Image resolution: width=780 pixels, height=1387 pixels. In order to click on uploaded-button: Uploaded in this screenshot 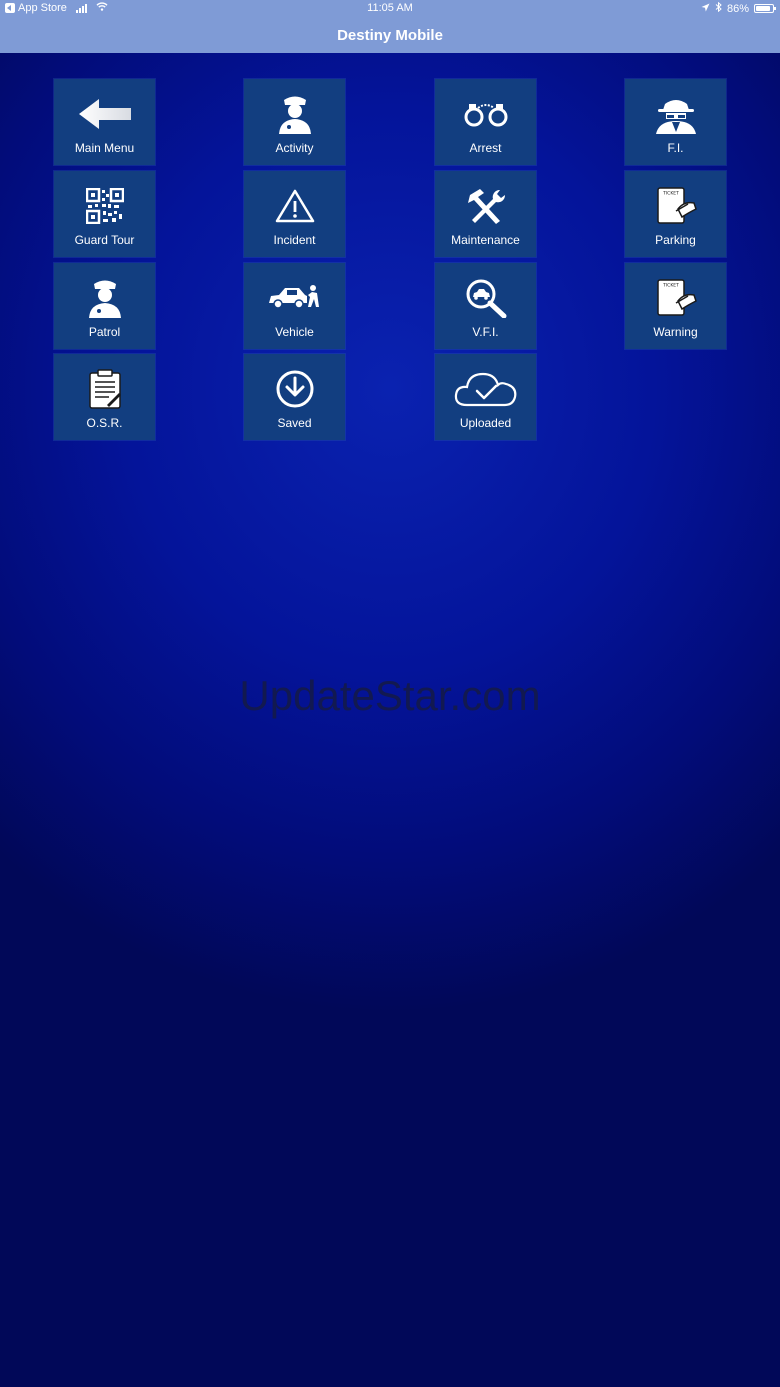, I will do `click(485, 397)`.